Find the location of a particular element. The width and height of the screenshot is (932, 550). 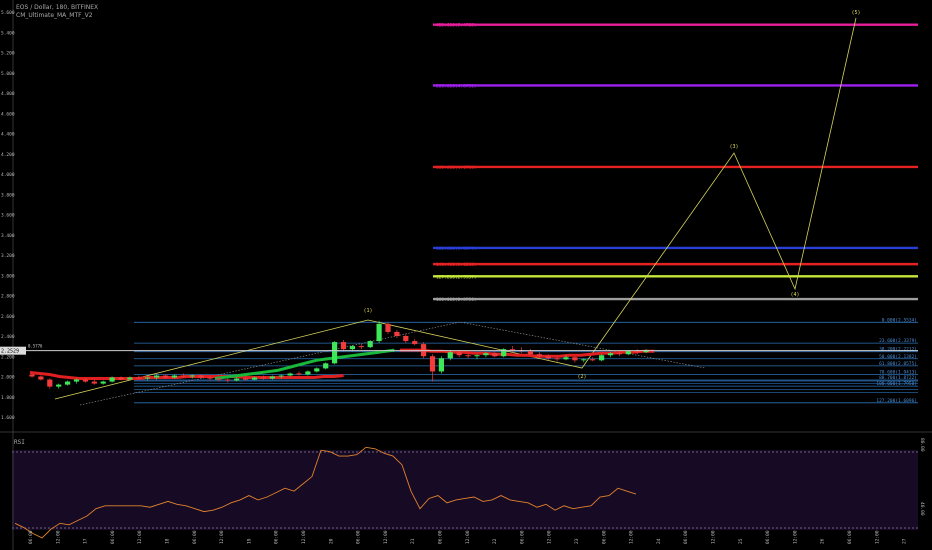

fib-retracement-label: 0.000(2.5534) is located at coordinates (899, 320).